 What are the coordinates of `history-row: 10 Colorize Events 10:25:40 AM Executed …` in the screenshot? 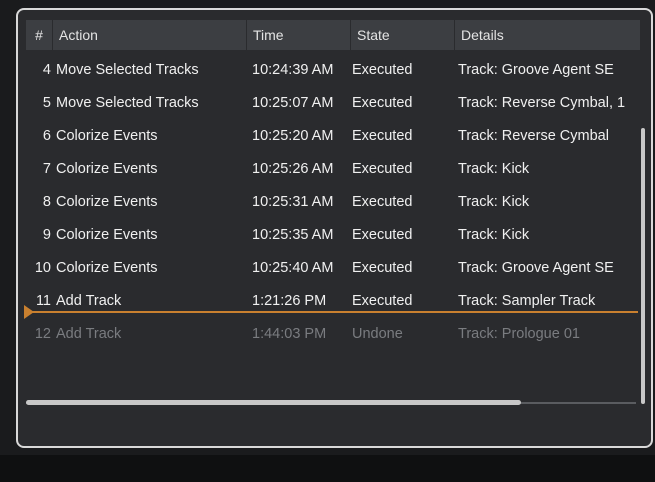 It's located at (333, 268).